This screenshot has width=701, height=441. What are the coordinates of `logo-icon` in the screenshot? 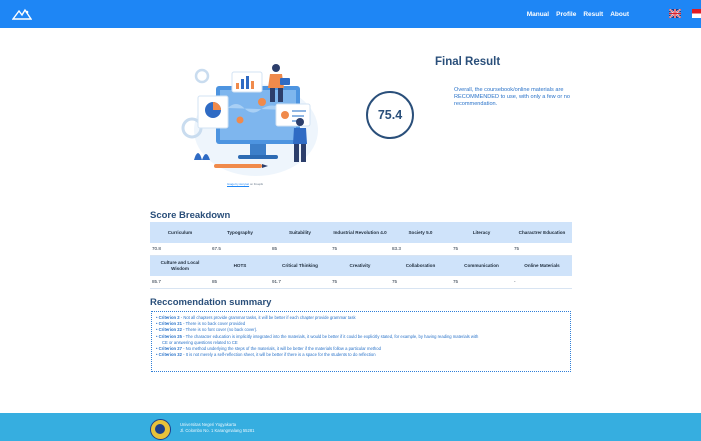 It's located at (22, 14).